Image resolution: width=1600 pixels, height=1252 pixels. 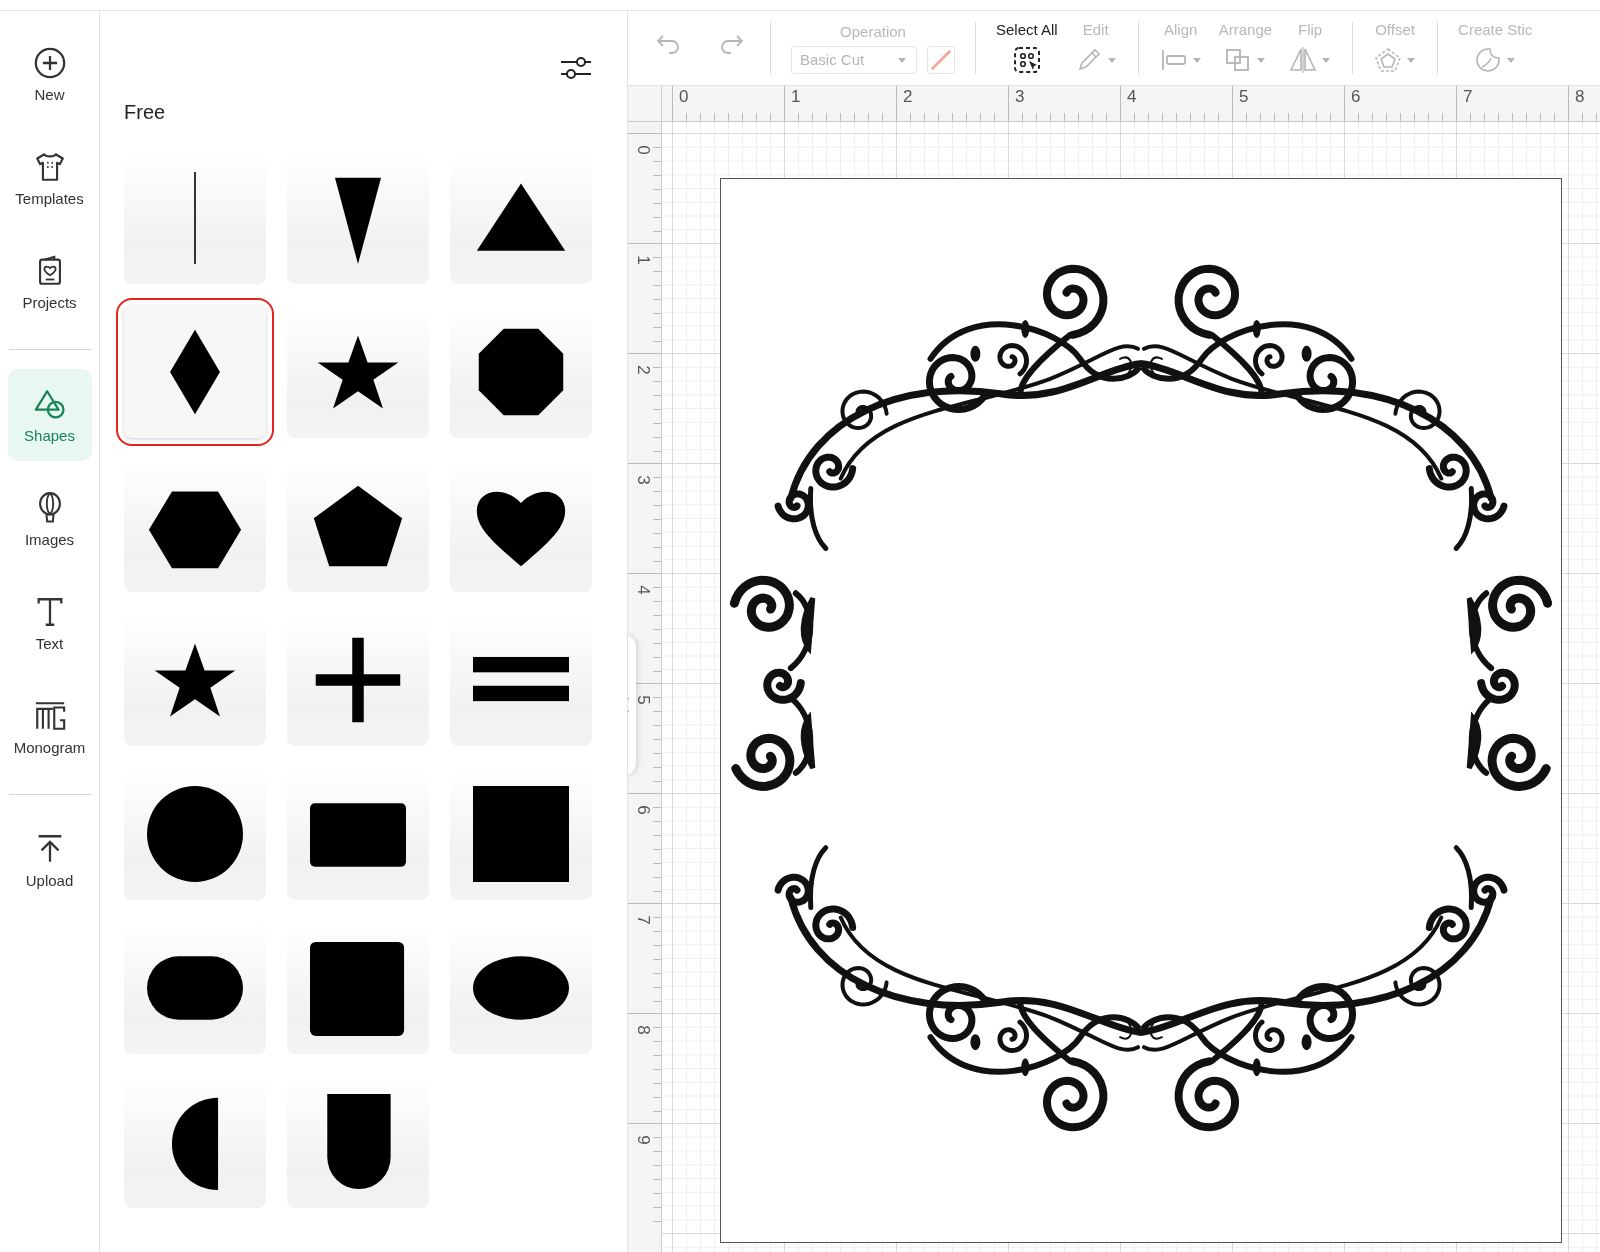 What do you see at coordinates (49, 62) in the screenshot?
I see `plus-circle-icon` at bounding box center [49, 62].